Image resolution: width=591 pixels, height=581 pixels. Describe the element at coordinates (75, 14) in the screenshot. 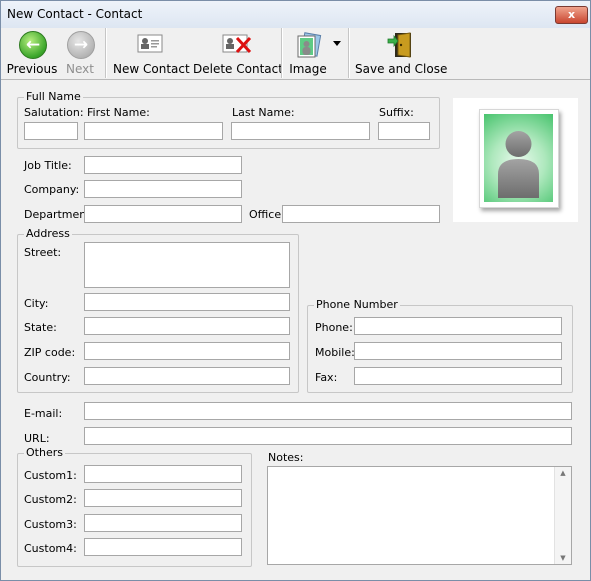

I see `window-title: New Contact - Contact` at that location.